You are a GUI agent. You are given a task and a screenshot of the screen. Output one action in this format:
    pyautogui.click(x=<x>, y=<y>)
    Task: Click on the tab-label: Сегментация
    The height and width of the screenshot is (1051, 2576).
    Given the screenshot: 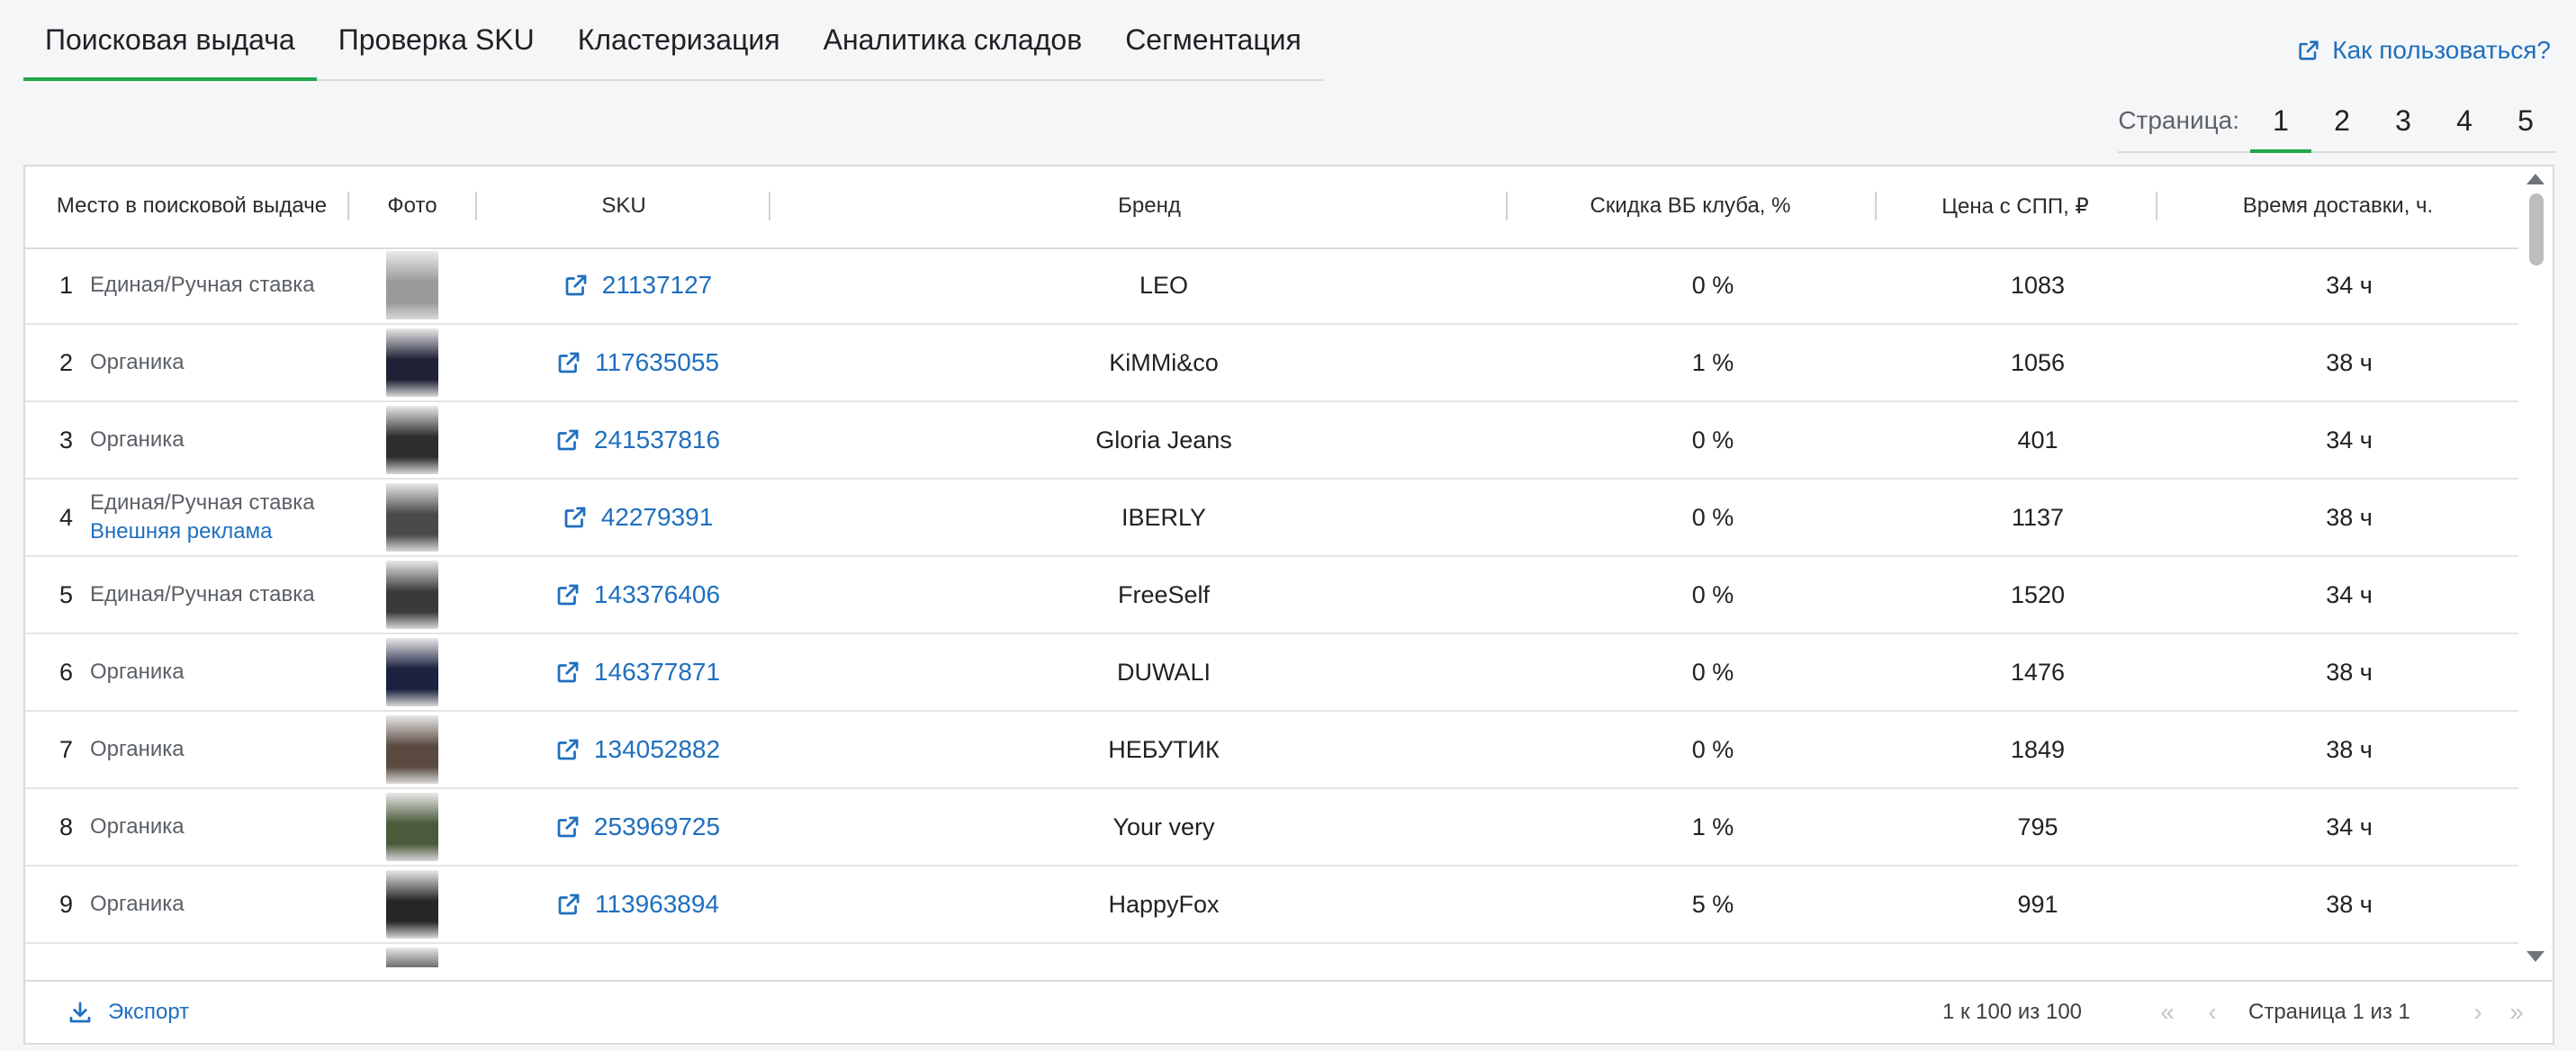 What is the action you would take?
    pyautogui.click(x=1213, y=39)
    